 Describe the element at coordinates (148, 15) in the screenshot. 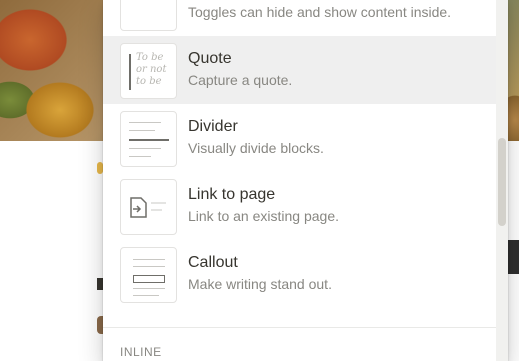

I see `toggle-list-icon` at that location.